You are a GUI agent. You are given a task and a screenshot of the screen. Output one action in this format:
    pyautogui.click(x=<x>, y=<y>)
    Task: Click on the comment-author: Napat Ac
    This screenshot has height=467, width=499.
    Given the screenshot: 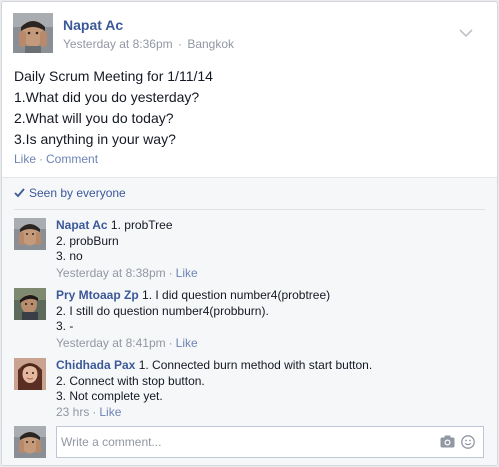 What is the action you would take?
    pyautogui.click(x=82, y=225)
    